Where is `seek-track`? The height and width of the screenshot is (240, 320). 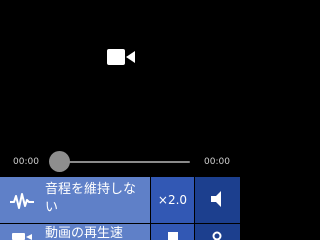
seek-track is located at coordinates (120, 162).